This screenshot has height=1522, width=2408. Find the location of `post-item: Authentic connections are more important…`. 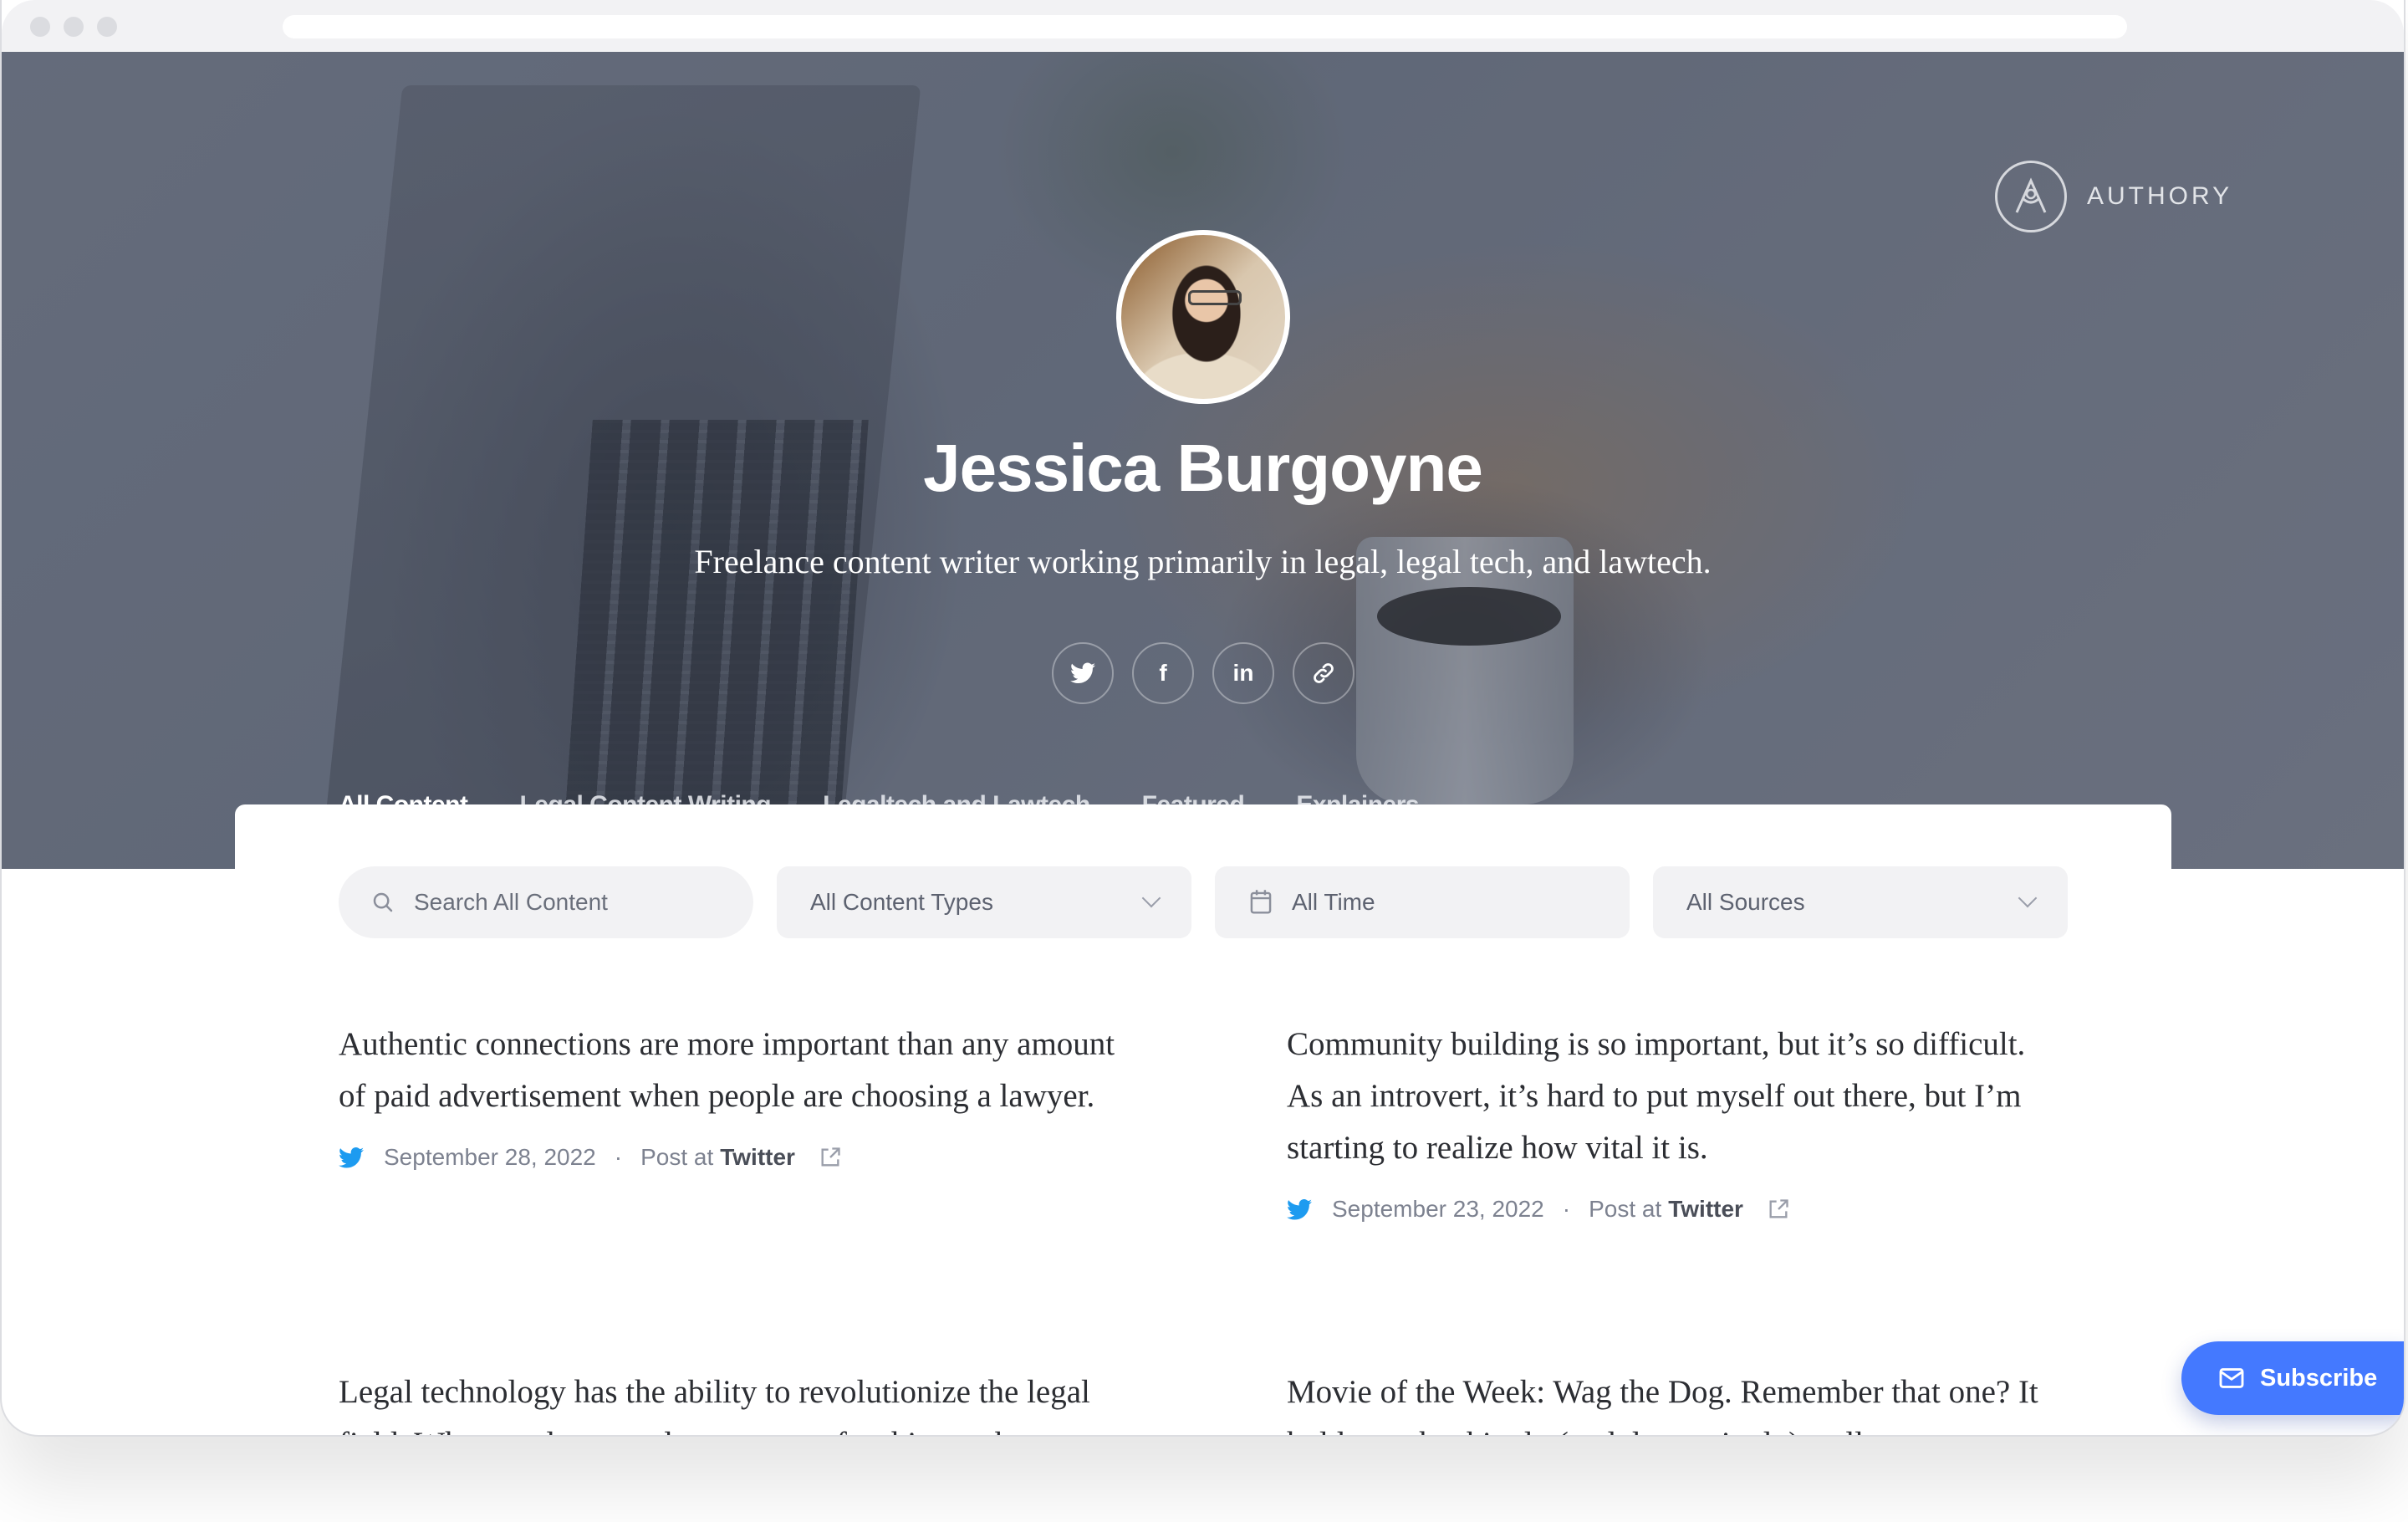

post-item: Authentic connections are more important… is located at coordinates (728, 1095).